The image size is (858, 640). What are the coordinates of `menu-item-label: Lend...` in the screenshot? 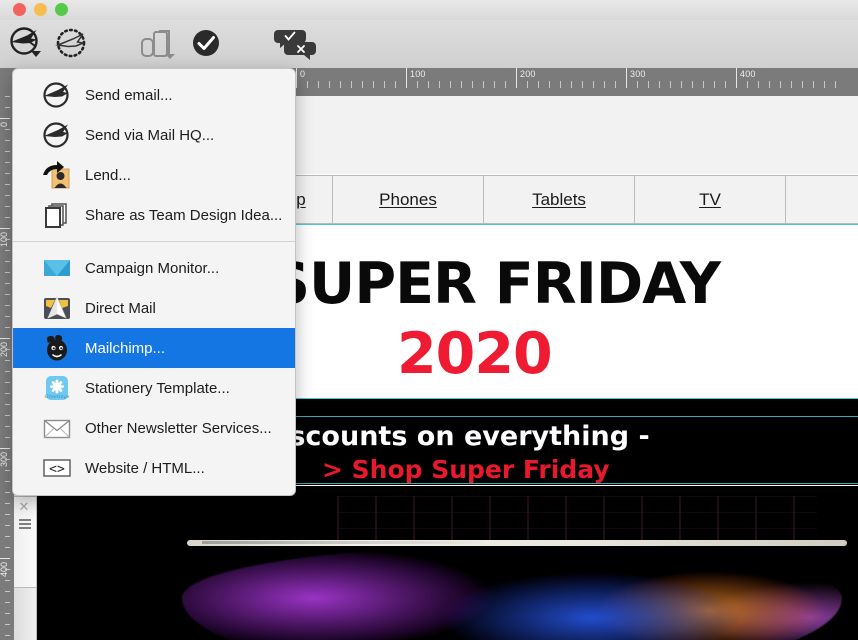 It's located at (108, 175).